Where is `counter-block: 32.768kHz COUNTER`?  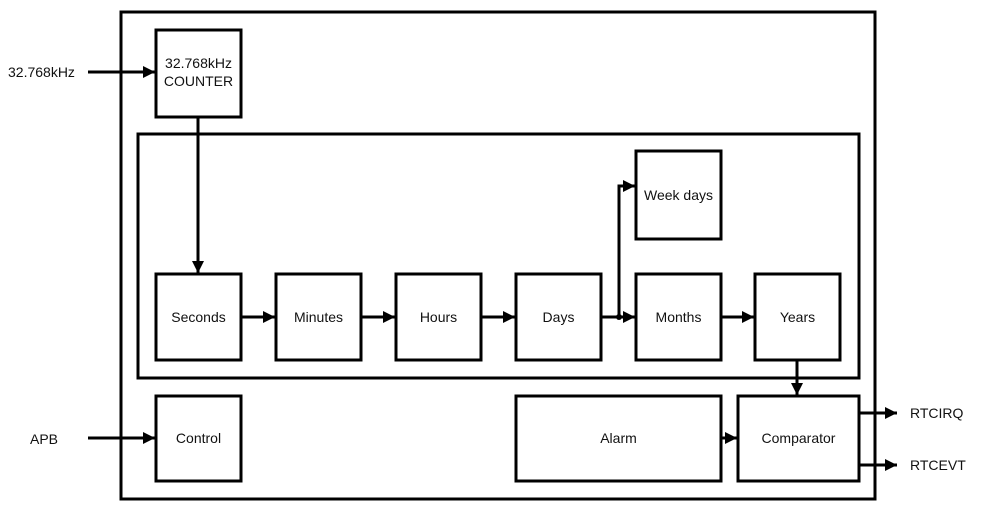 counter-block: 32.768kHz COUNTER is located at coordinates (198, 73).